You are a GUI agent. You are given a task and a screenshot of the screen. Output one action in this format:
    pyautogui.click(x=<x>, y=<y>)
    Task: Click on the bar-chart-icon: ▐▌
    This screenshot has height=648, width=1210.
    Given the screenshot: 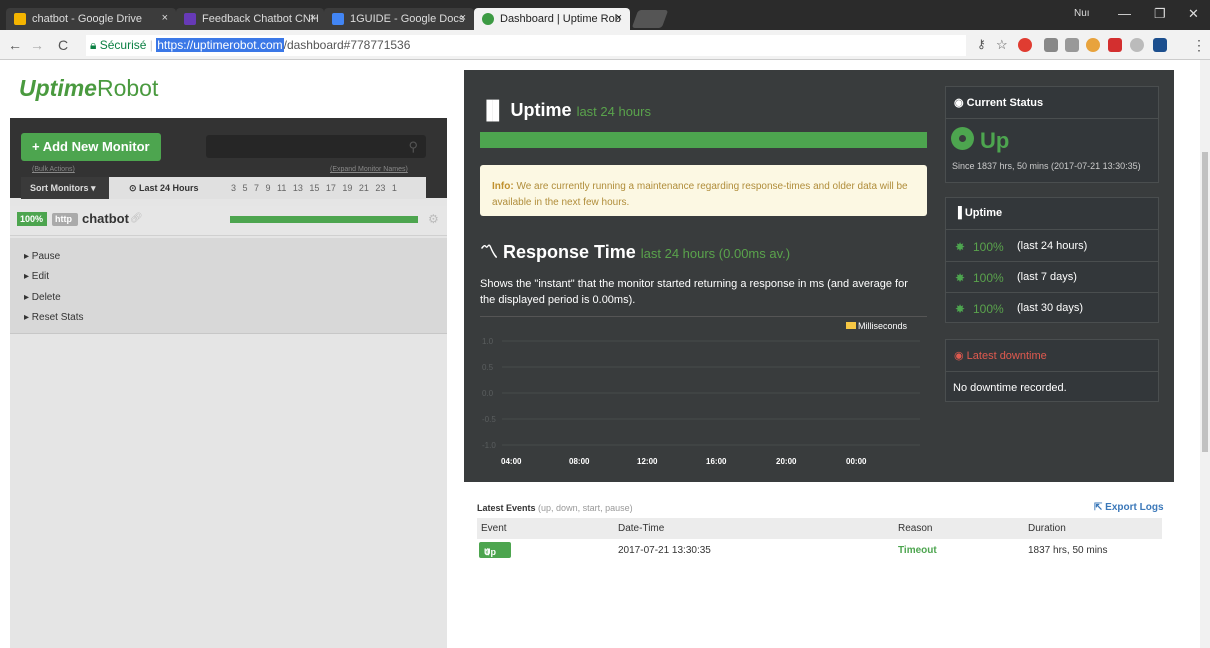 What is the action you would take?
    pyautogui.click(x=493, y=110)
    